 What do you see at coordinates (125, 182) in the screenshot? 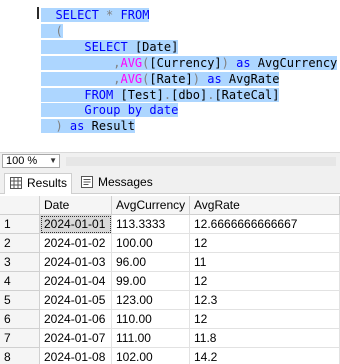
I see `tab-messages-label: Messages` at bounding box center [125, 182].